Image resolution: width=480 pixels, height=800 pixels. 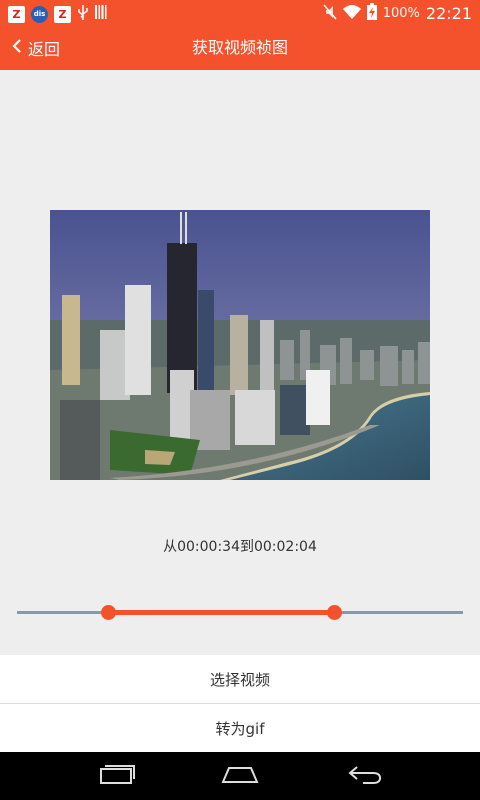 I want to click on navigation-bar, so click(x=240, y=776).